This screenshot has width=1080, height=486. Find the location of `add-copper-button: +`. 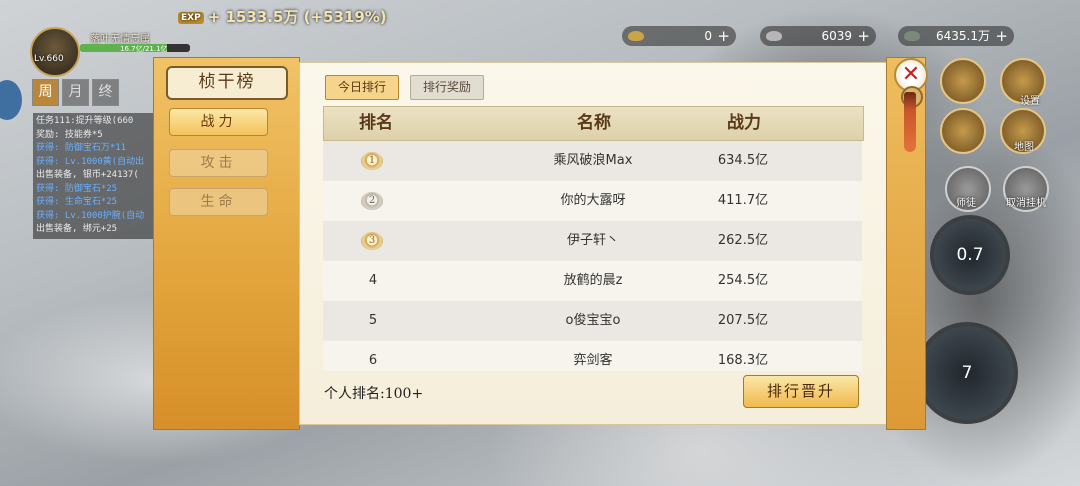

add-copper-button: + is located at coordinates (1001, 36).